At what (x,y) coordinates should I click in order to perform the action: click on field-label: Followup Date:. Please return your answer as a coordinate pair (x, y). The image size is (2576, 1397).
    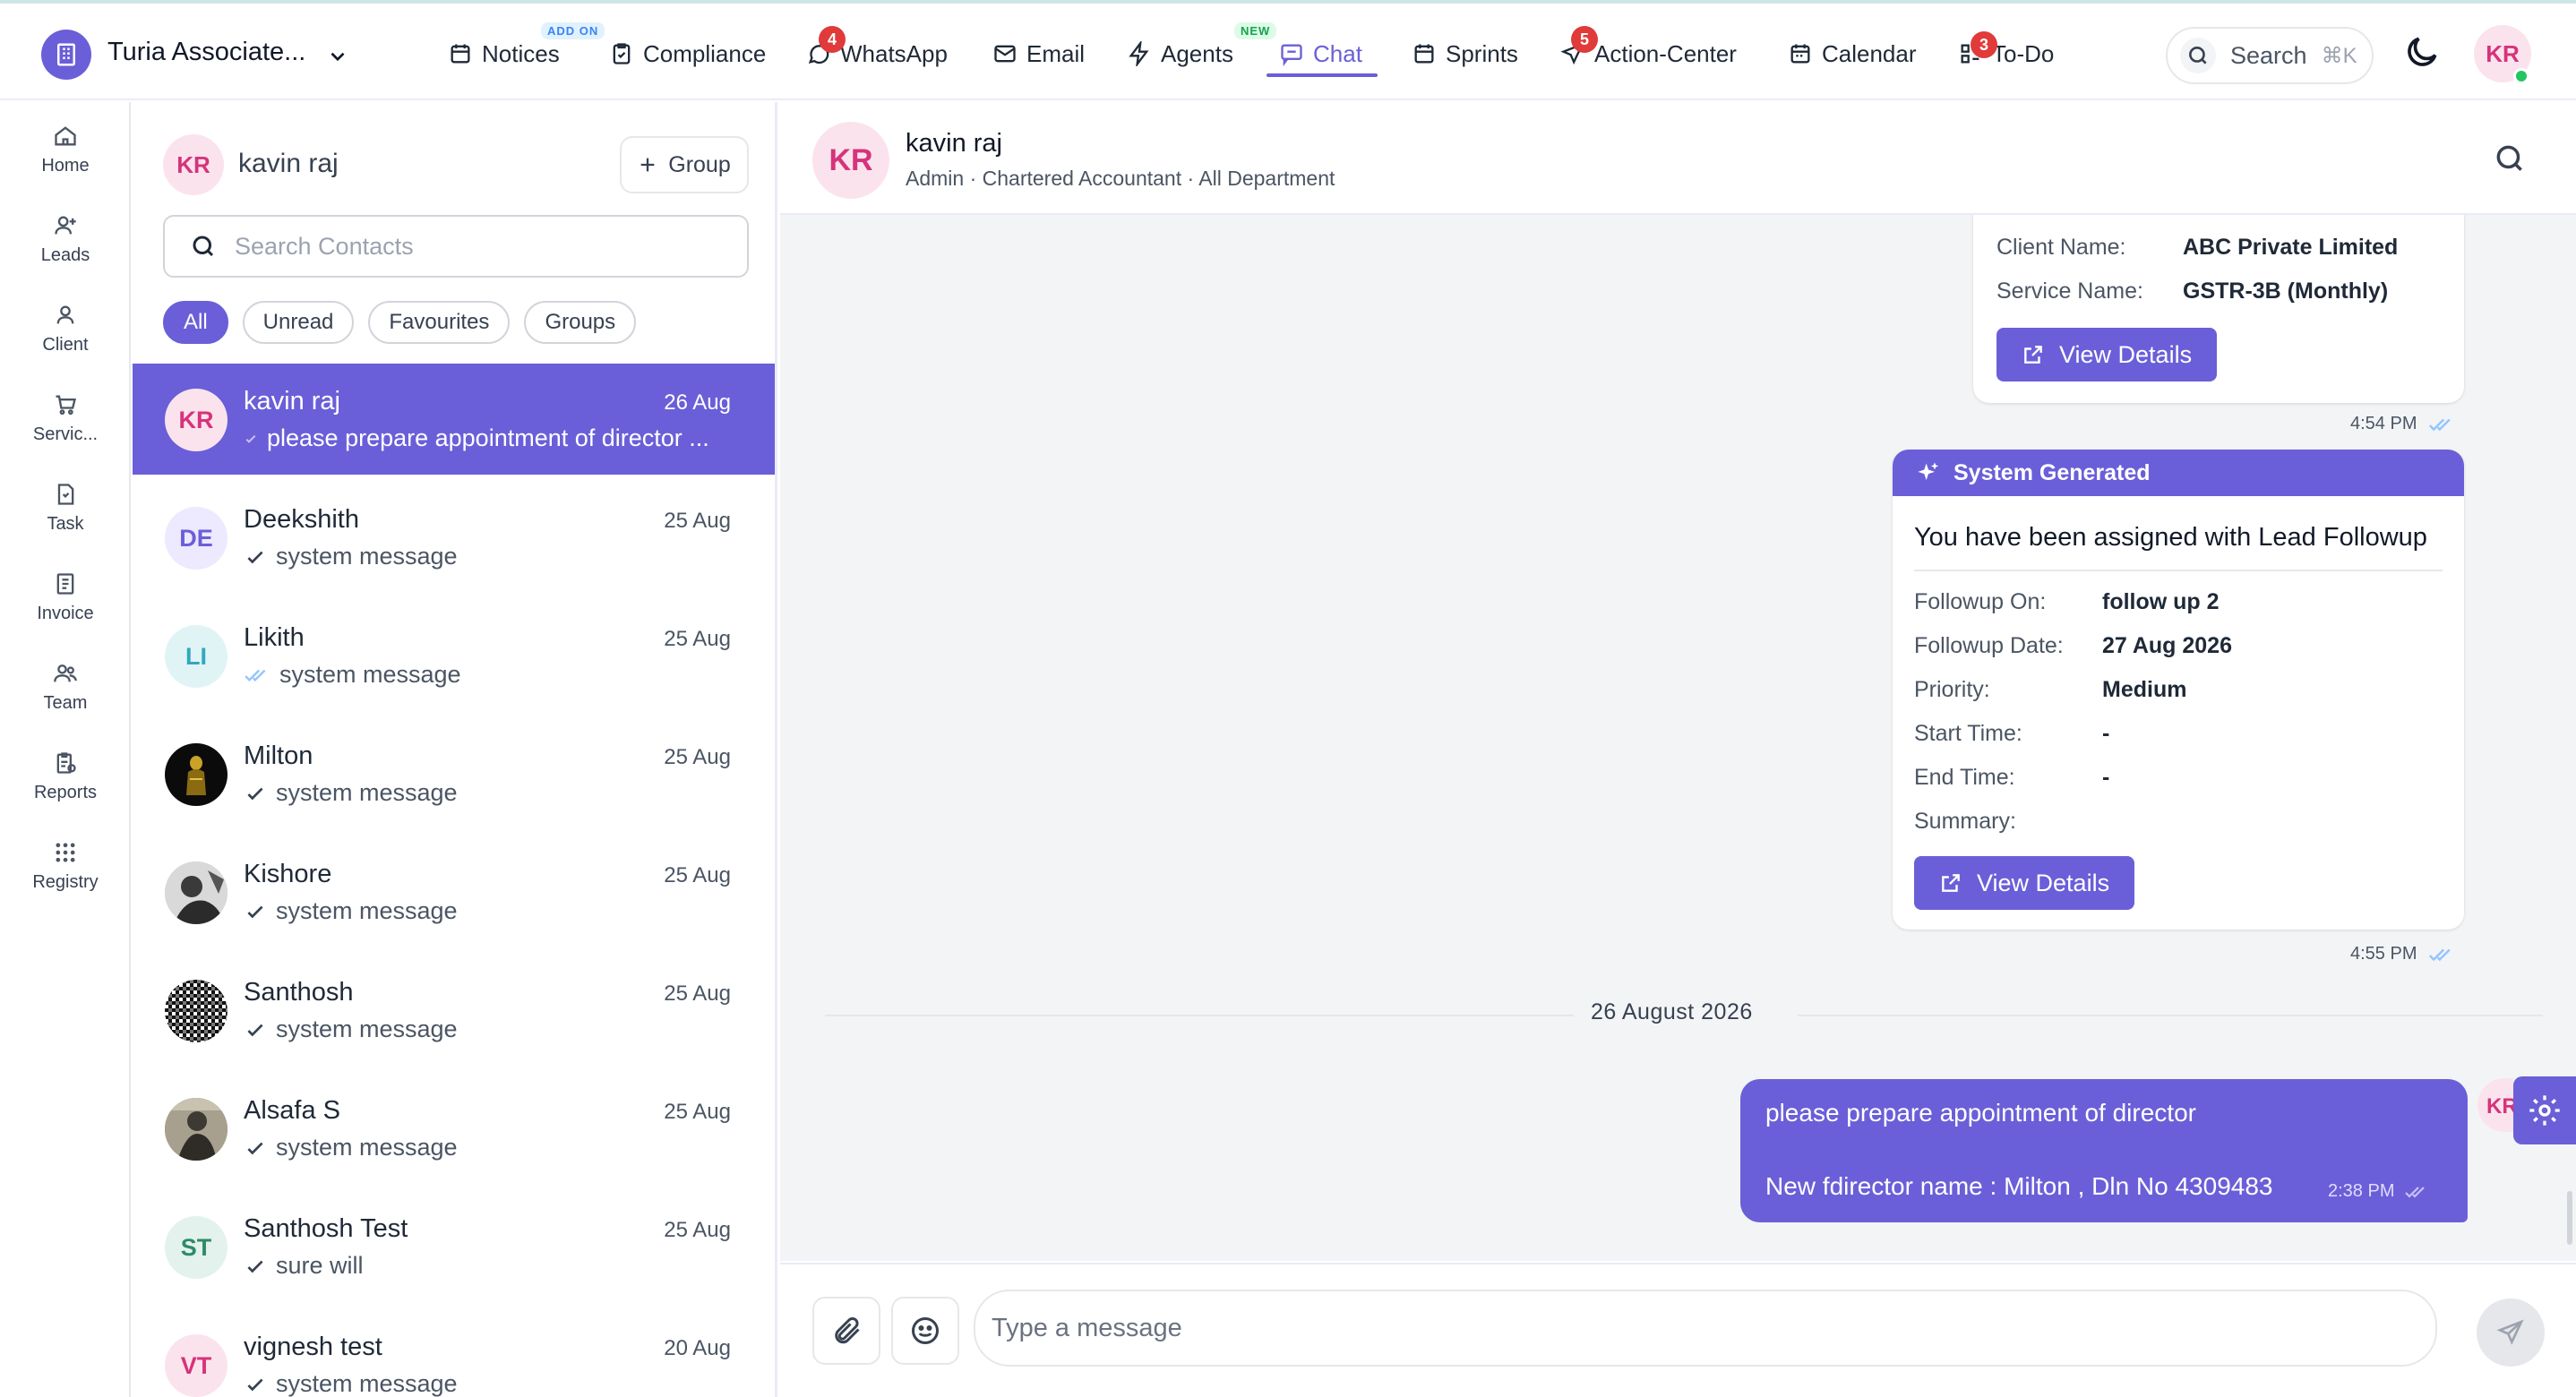
    Looking at the image, I should click on (1989, 645).